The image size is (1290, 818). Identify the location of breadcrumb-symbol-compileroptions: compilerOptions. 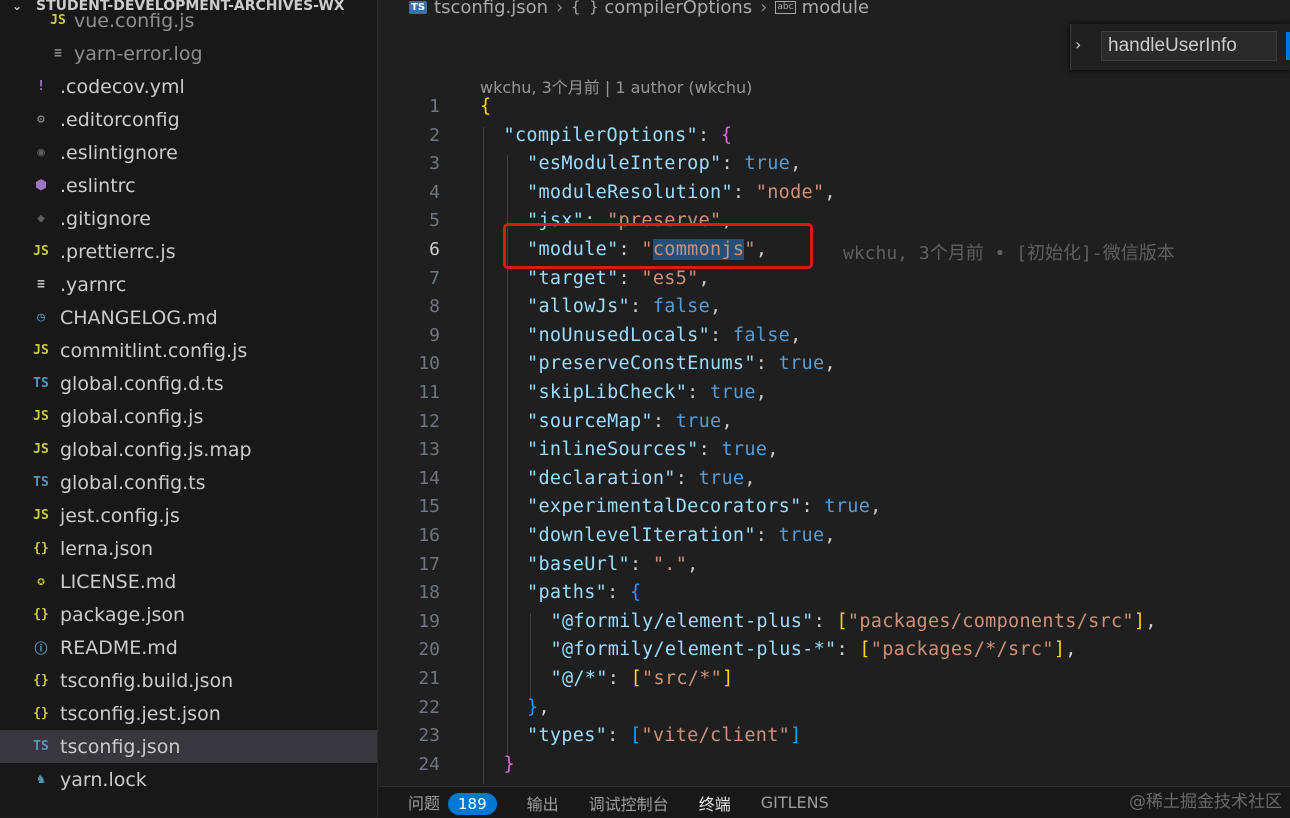
(678, 9).